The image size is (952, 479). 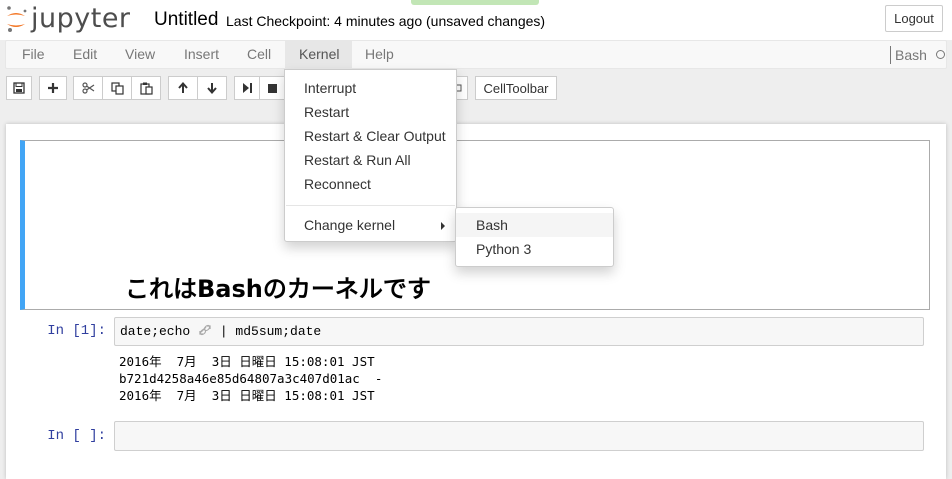 What do you see at coordinates (251, 378) in the screenshot?
I see `output-line: b721d4258a46e85d64807a3c407d01ac -` at bounding box center [251, 378].